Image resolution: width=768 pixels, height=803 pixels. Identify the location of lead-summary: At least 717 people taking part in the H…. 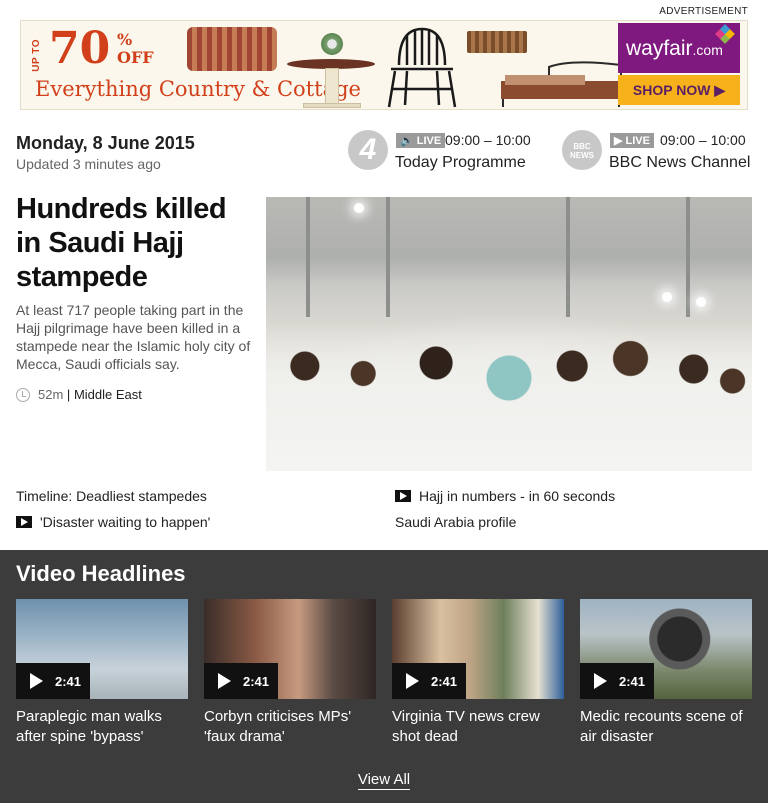
(133, 337).